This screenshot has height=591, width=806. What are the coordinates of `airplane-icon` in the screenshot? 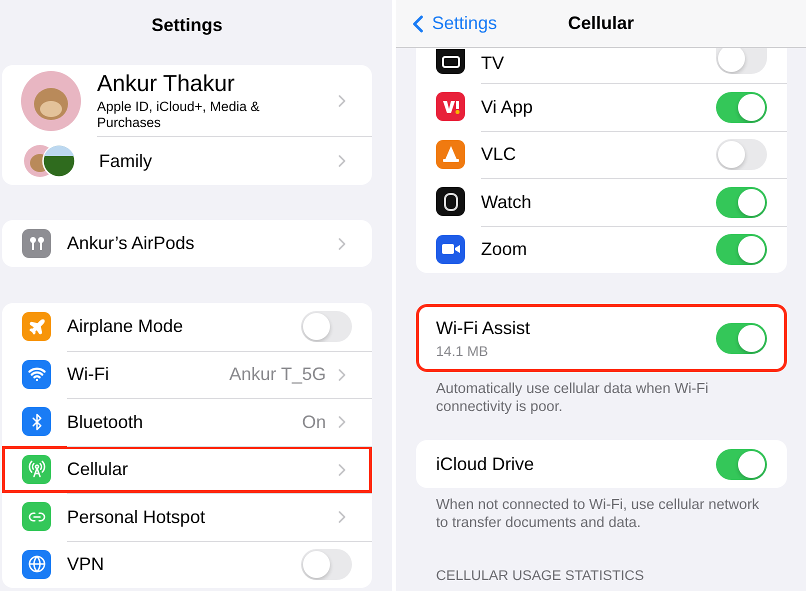 It's located at (36, 327).